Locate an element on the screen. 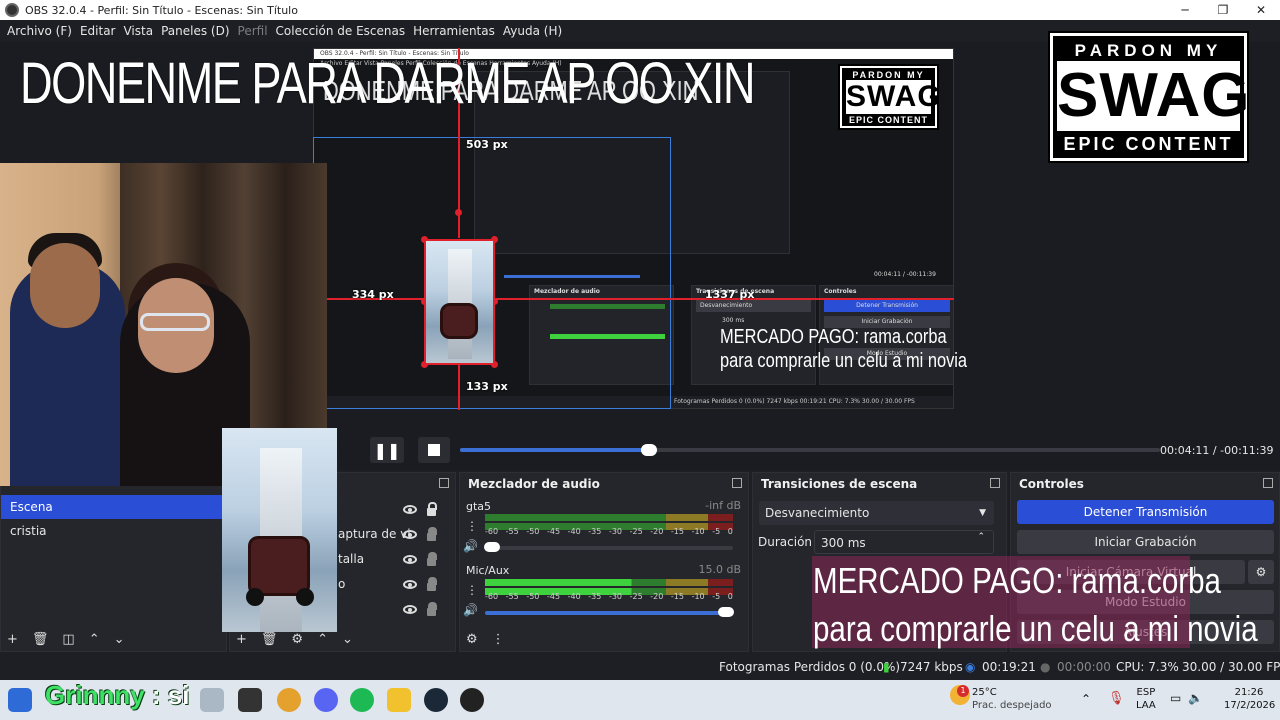 Image resolution: width=1280 pixels, height=720 pixels. taskview-icon is located at coordinates (212, 700).